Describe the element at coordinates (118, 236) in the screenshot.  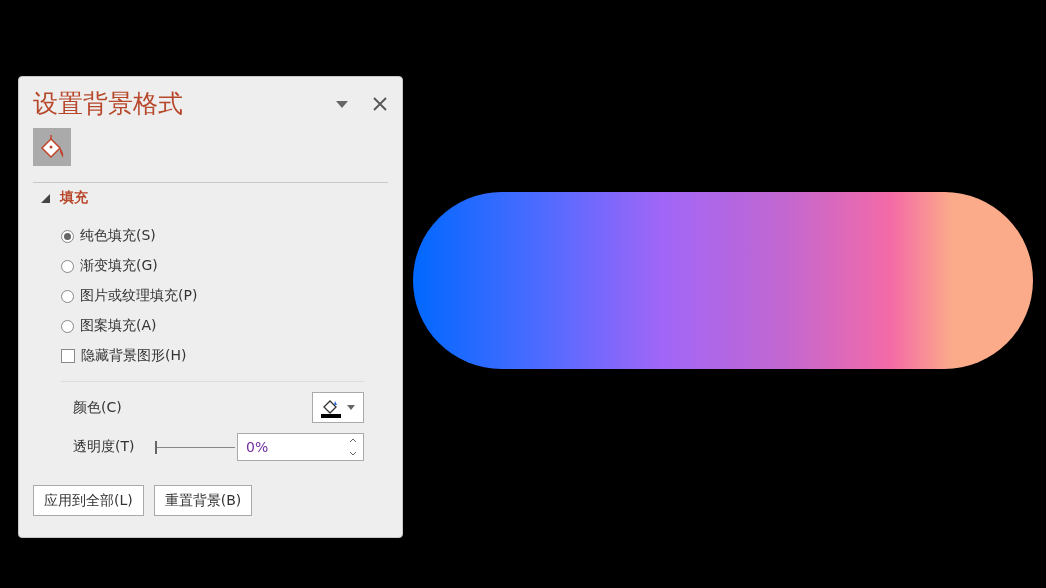
I see `option-label: 纯色填充(S)` at that location.